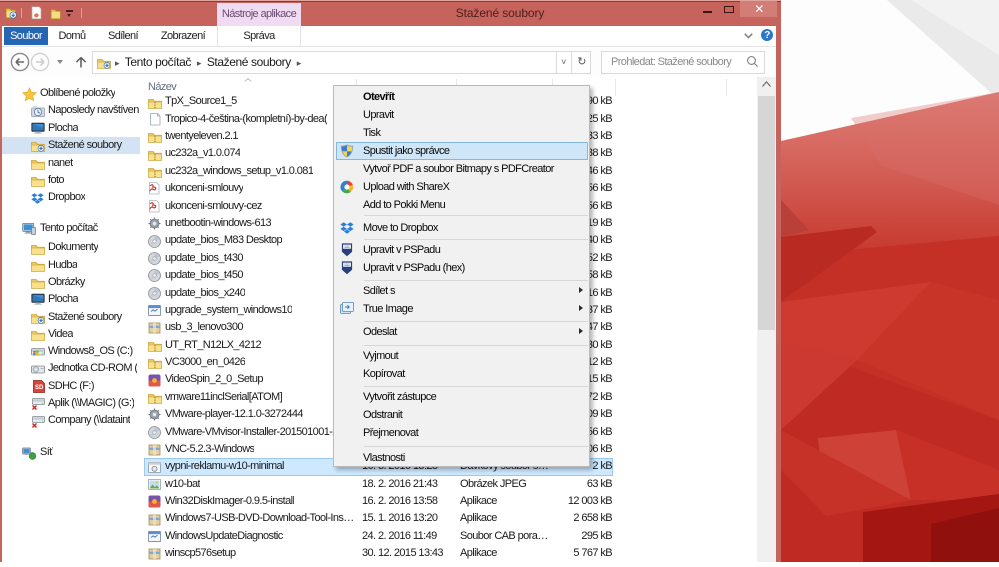 This screenshot has height=567, width=999. Describe the element at coordinates (39, 388) in the screenshot. I see `svg-text: SD` at that location.